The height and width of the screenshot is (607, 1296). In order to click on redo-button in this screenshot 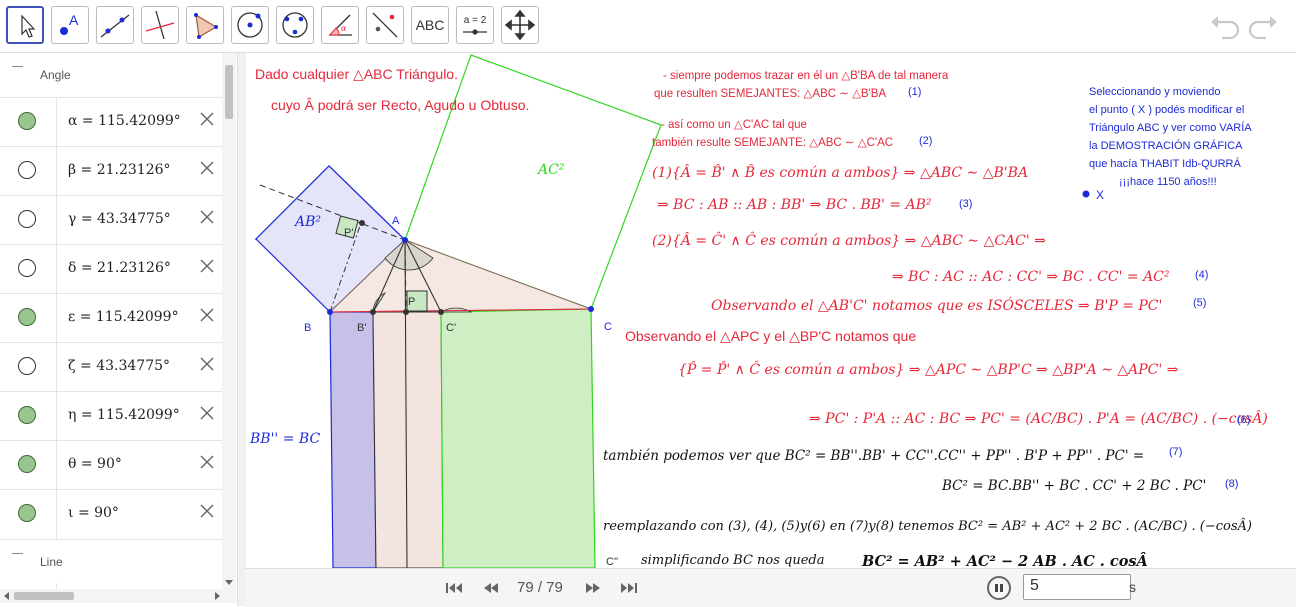, I will do `click(1263, 26)`.